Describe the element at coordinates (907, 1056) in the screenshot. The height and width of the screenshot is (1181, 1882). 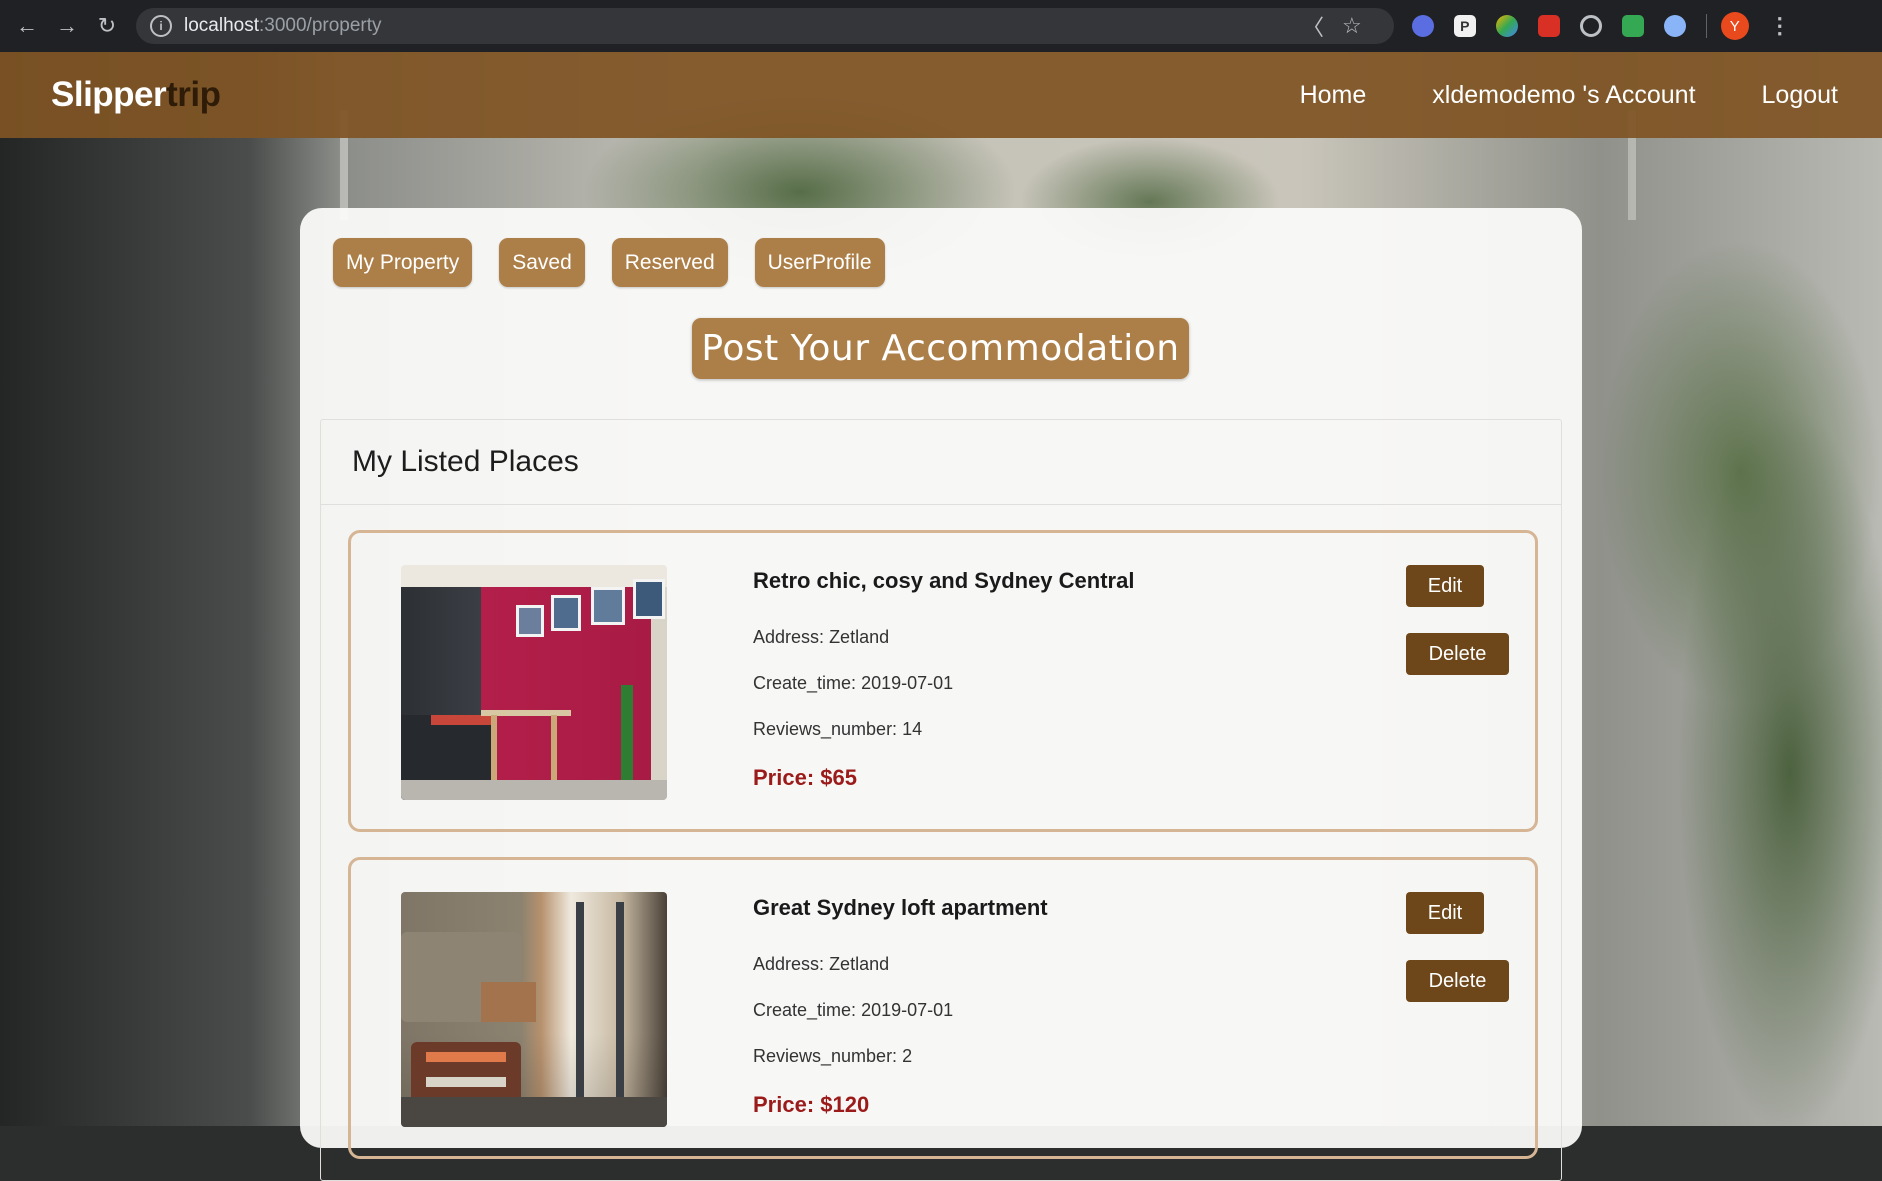
I see `reviews-value: 2` at that location.